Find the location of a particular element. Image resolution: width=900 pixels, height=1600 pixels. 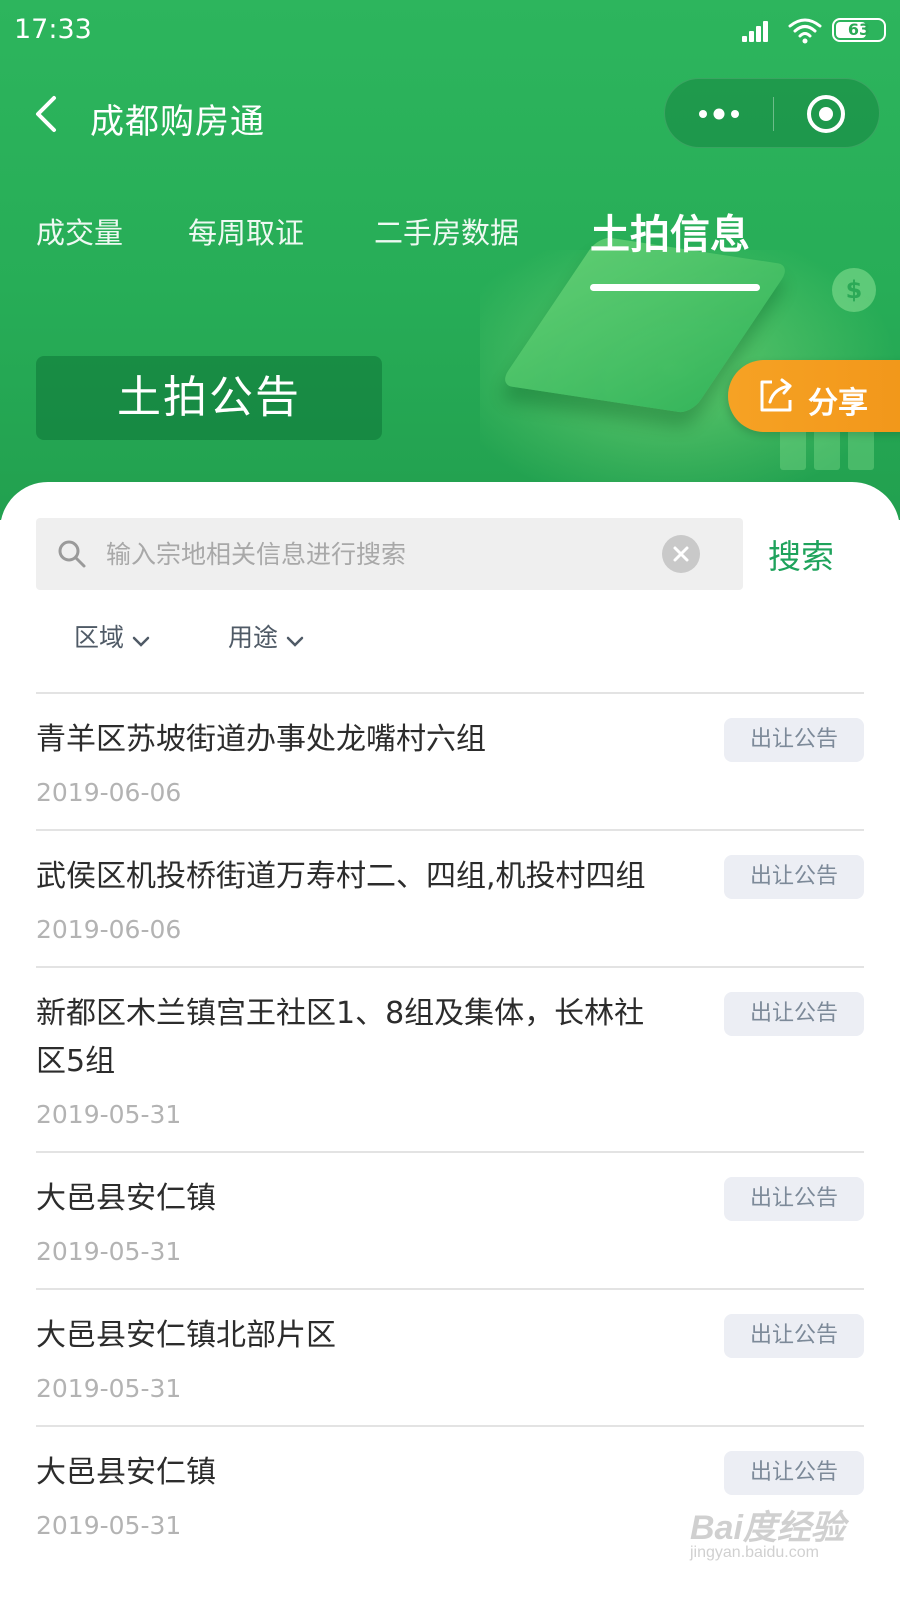

status-time: 17:33 is located at coordinates (53, 29).